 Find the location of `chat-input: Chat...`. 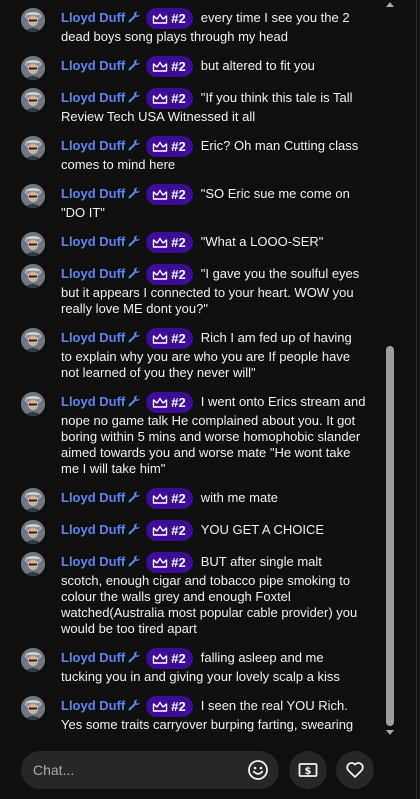

chat-input: Chat... is located at coordinates (150, 770).